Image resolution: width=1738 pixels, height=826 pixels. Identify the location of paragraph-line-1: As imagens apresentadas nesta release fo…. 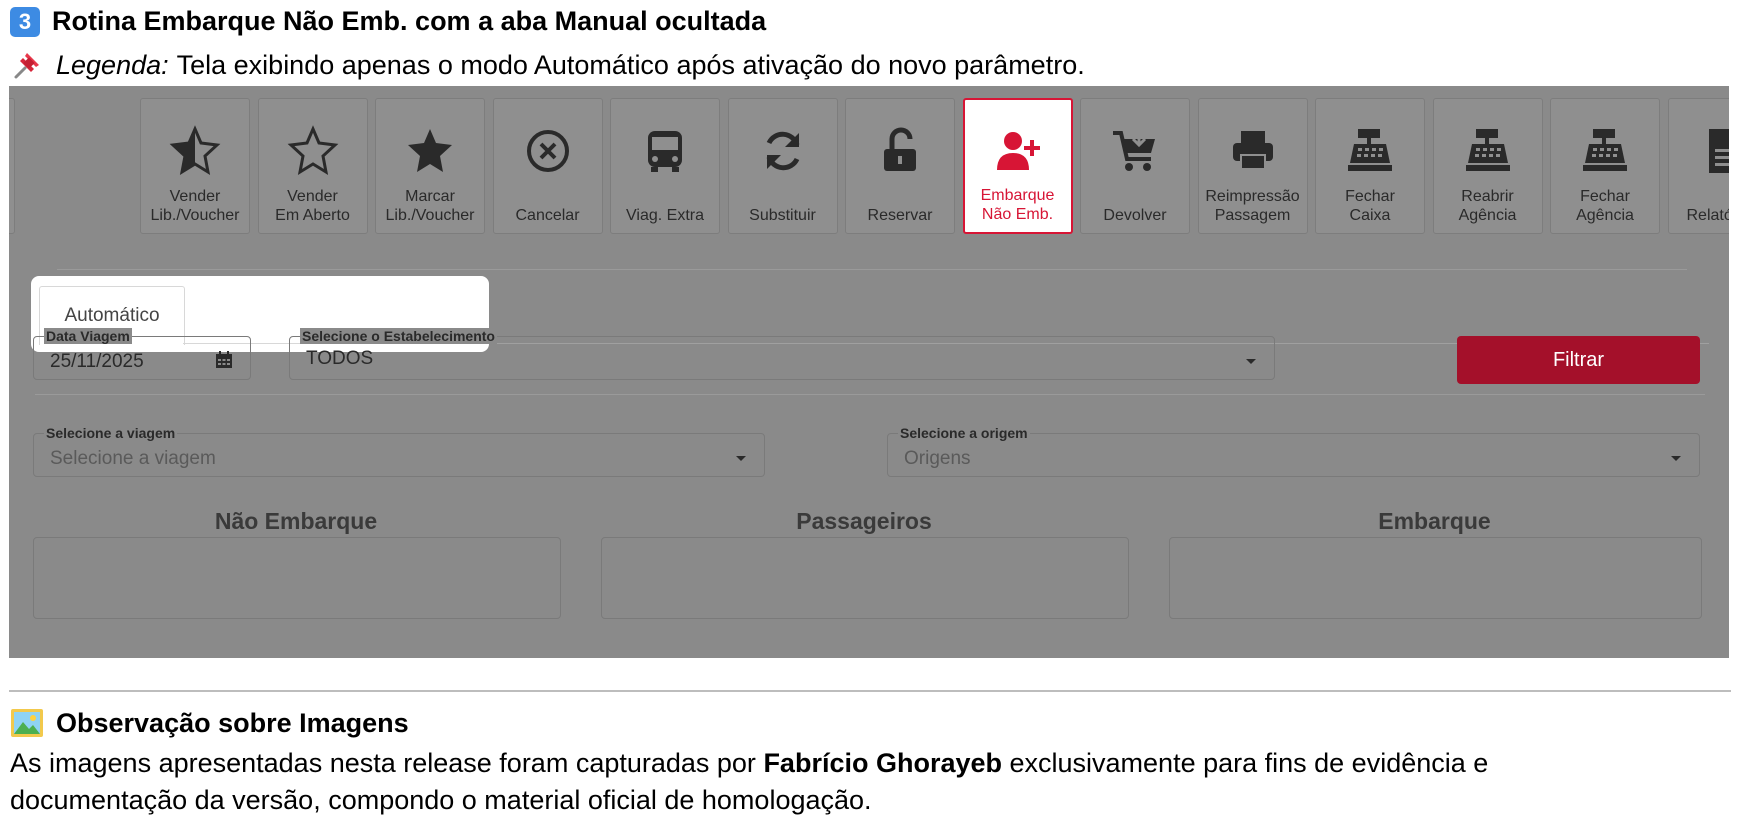
(749, 763).